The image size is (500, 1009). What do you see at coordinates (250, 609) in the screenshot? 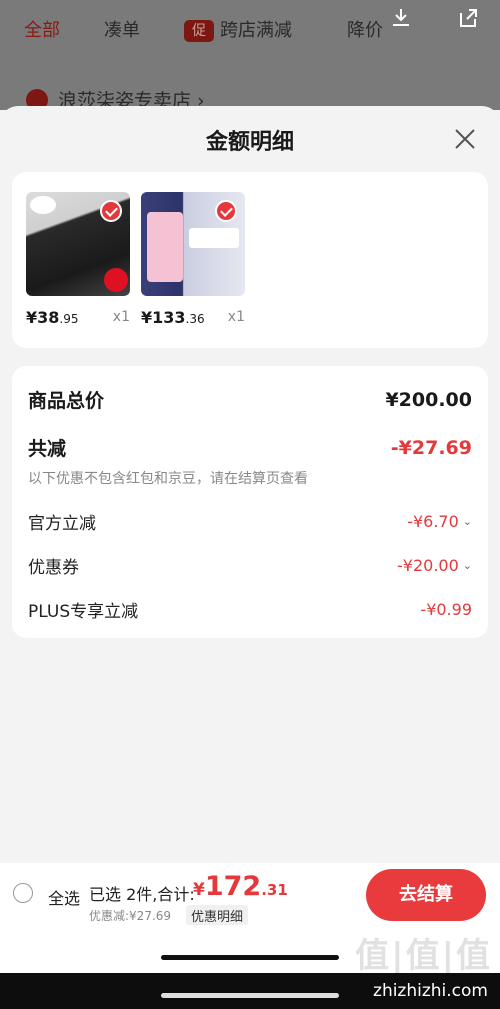
I see `discount-row-plus: PLUS专享立减 -¥0.99` at bounding box center [250, 609].